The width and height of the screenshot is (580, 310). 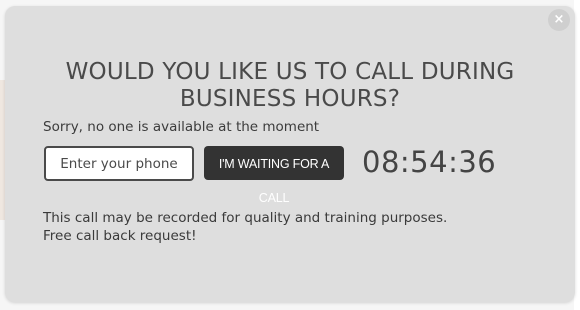 I want to click on disclaimer-line-2: Free call back request!, so click(x=120, y=236).